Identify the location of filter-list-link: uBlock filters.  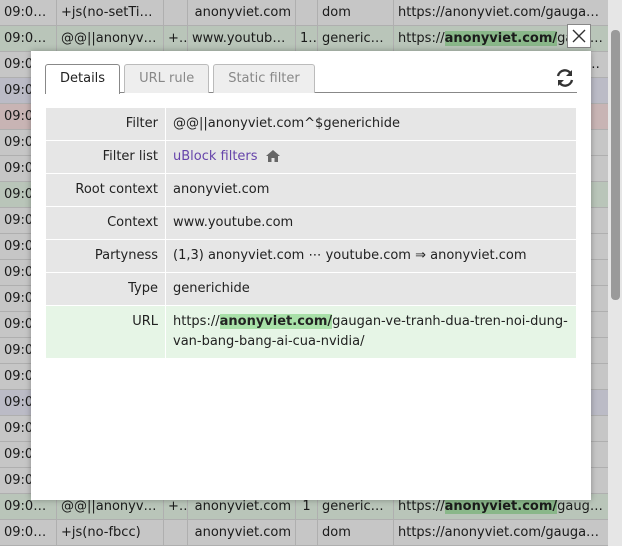
(215, 156).